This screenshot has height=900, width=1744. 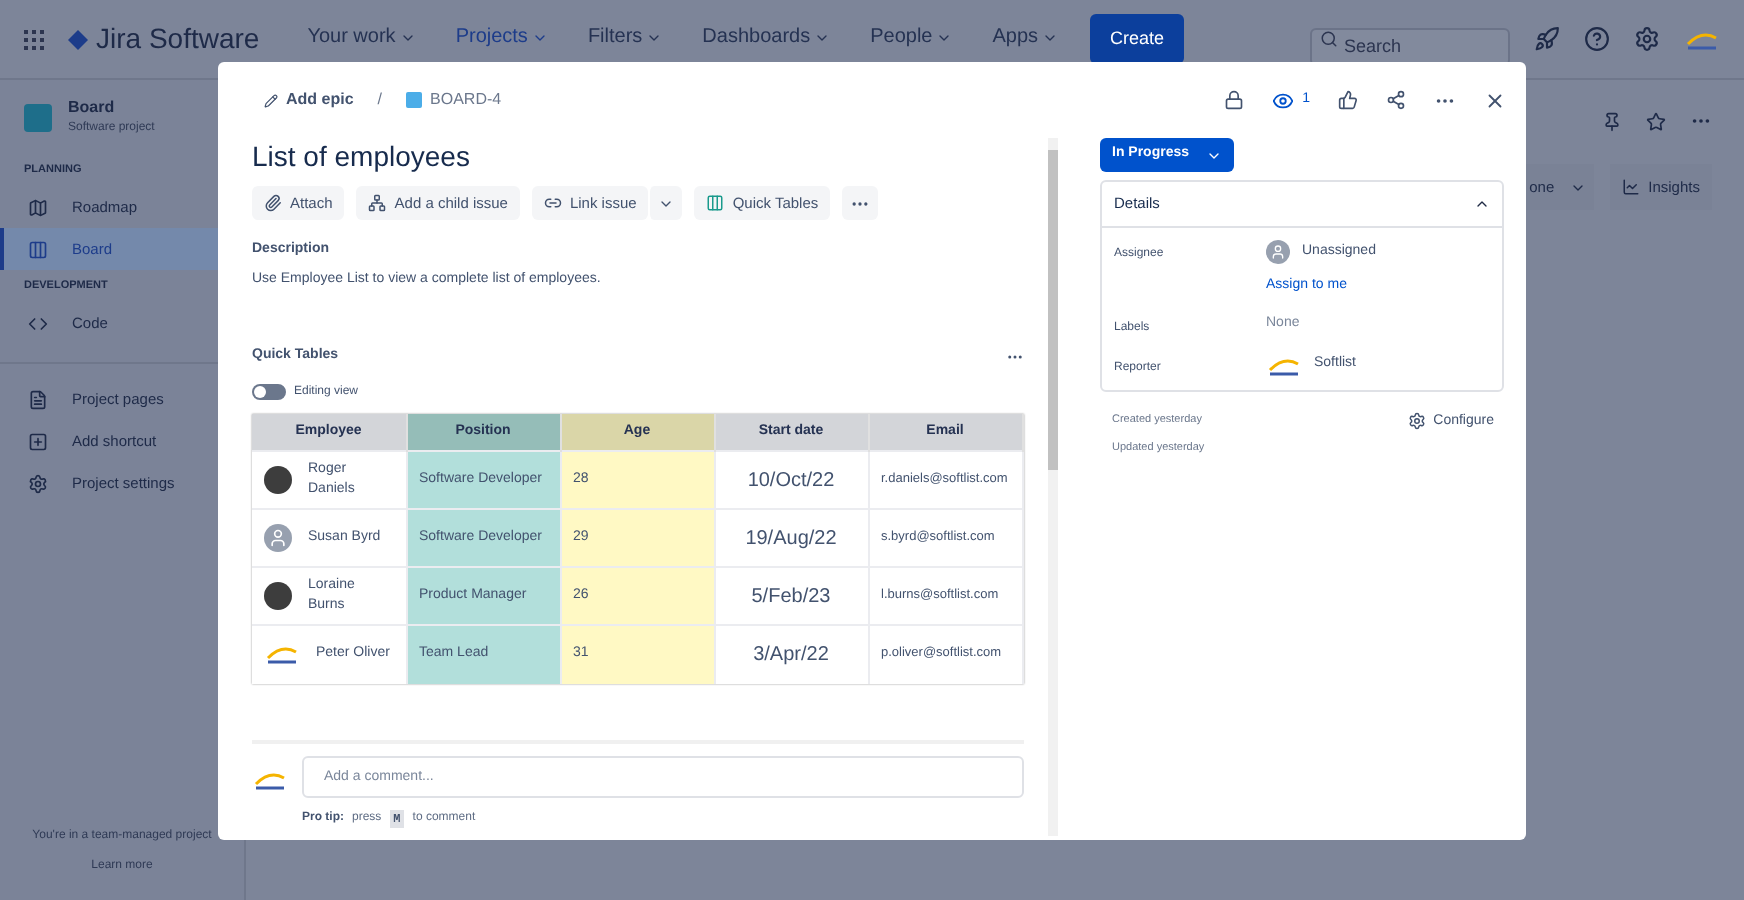 I want to click on paperclip-icon, so click(x=273, y=203).